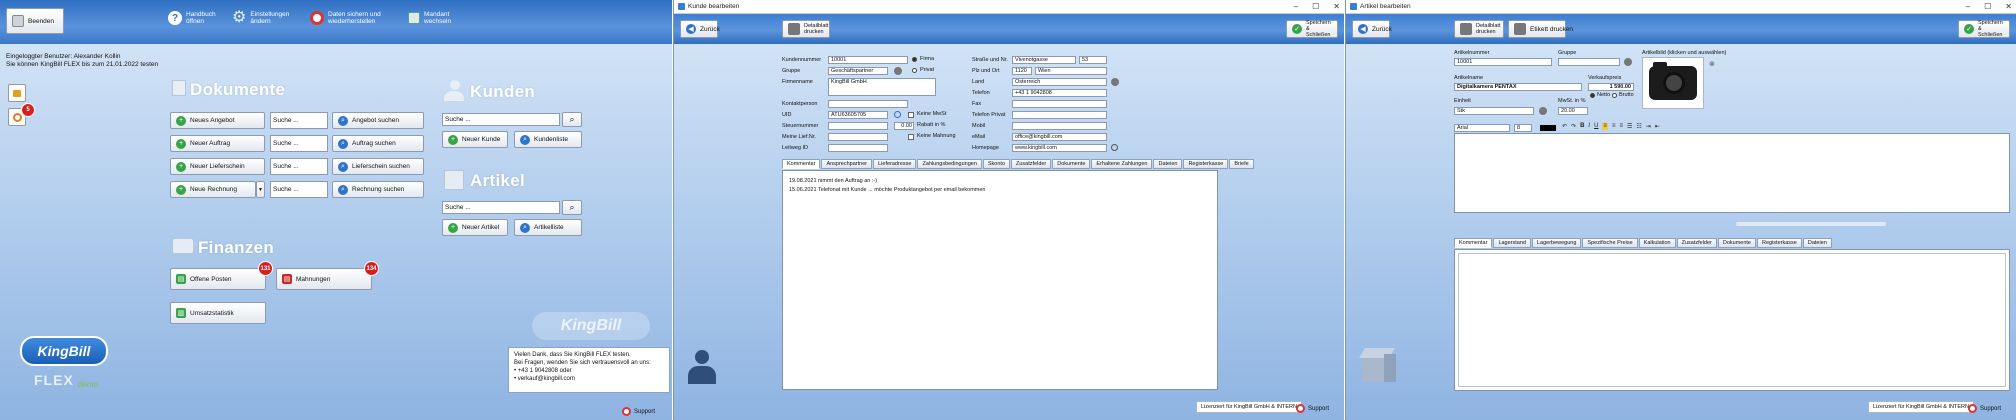  I want to click on netto-radio, so click(1592, 95).